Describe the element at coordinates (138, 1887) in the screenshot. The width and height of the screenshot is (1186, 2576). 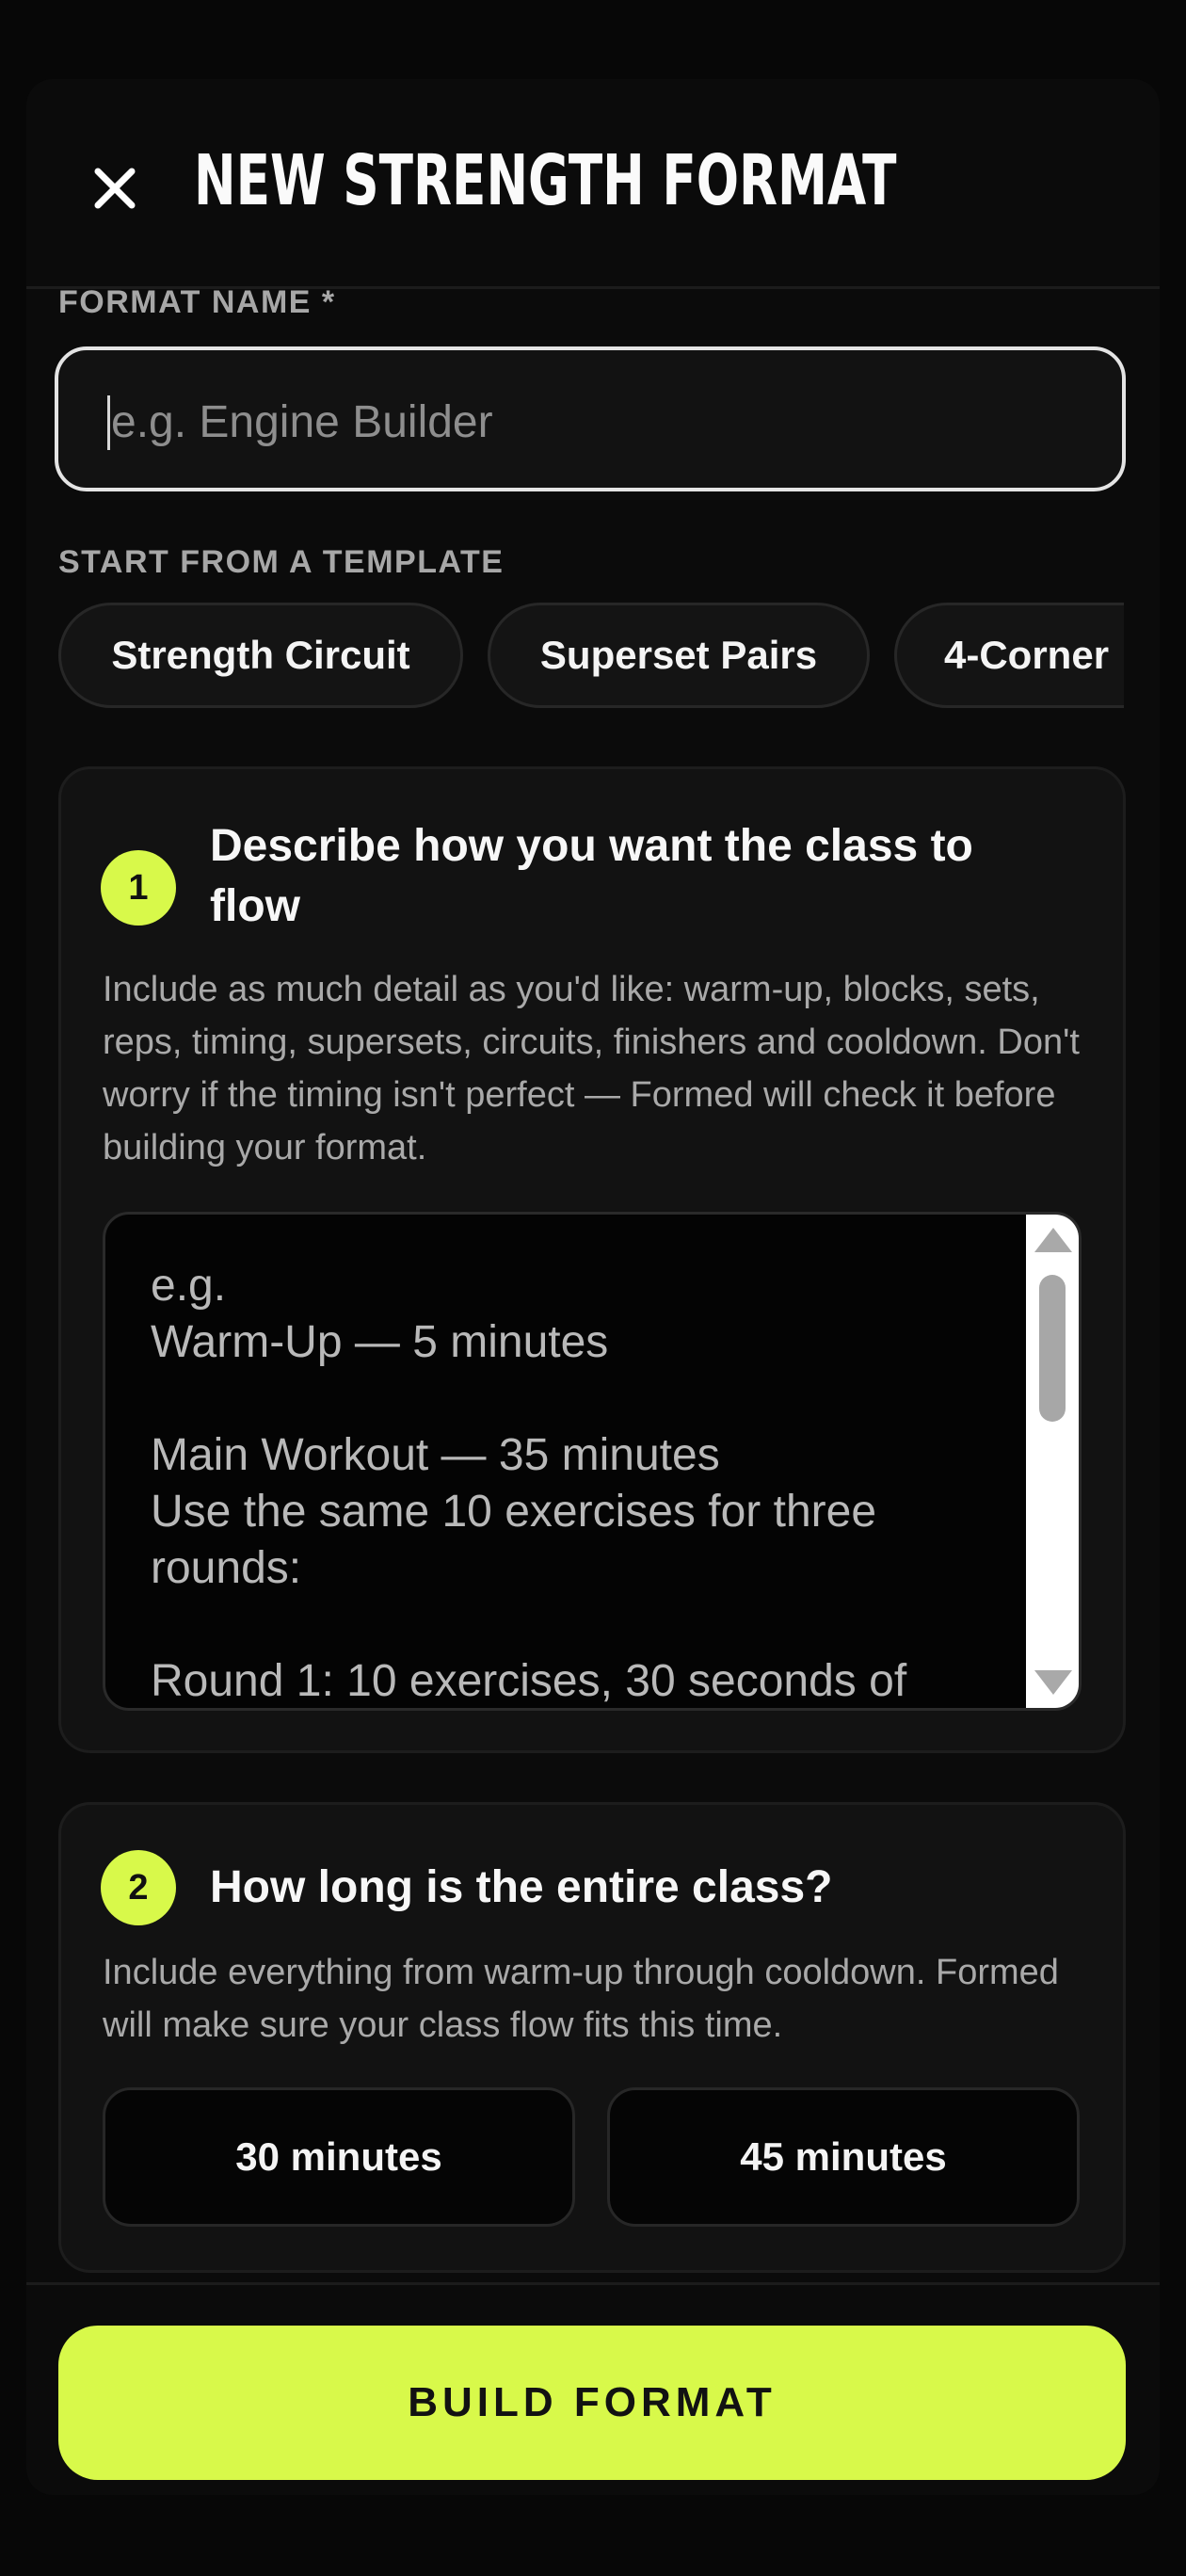
I see `step-2-badge: 2` at that location.